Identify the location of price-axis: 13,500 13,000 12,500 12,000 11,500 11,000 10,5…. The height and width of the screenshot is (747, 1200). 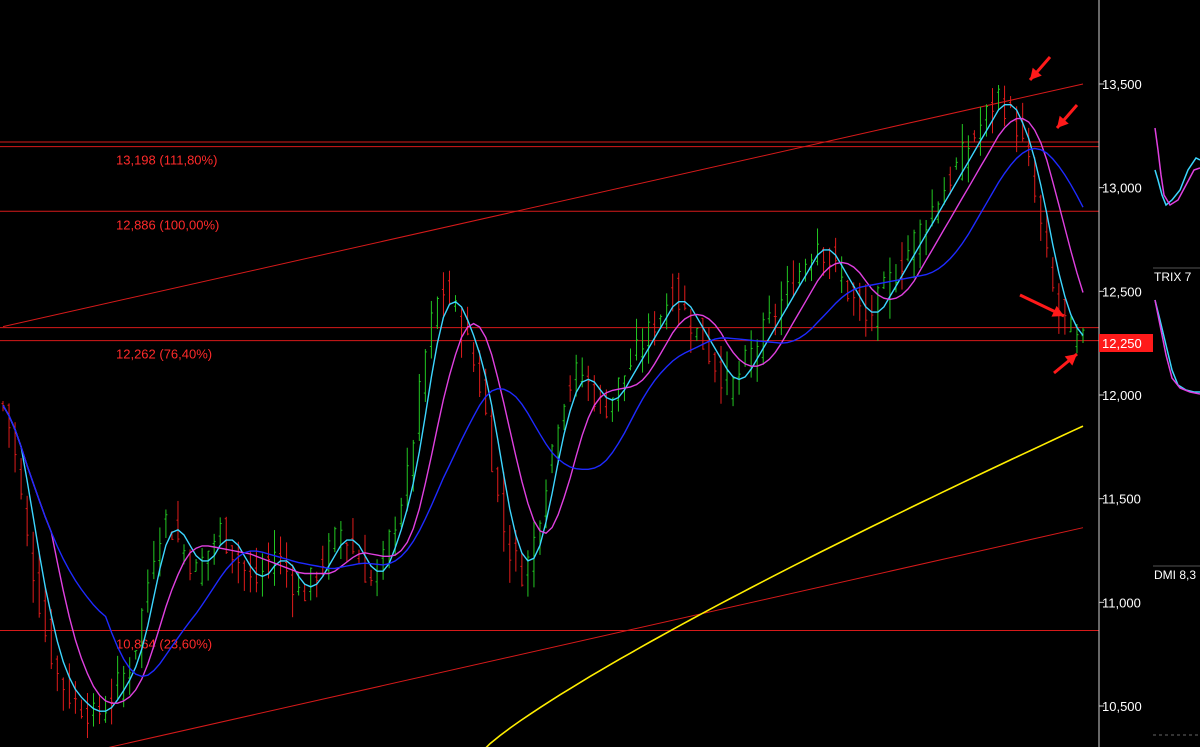
(1120, 395).